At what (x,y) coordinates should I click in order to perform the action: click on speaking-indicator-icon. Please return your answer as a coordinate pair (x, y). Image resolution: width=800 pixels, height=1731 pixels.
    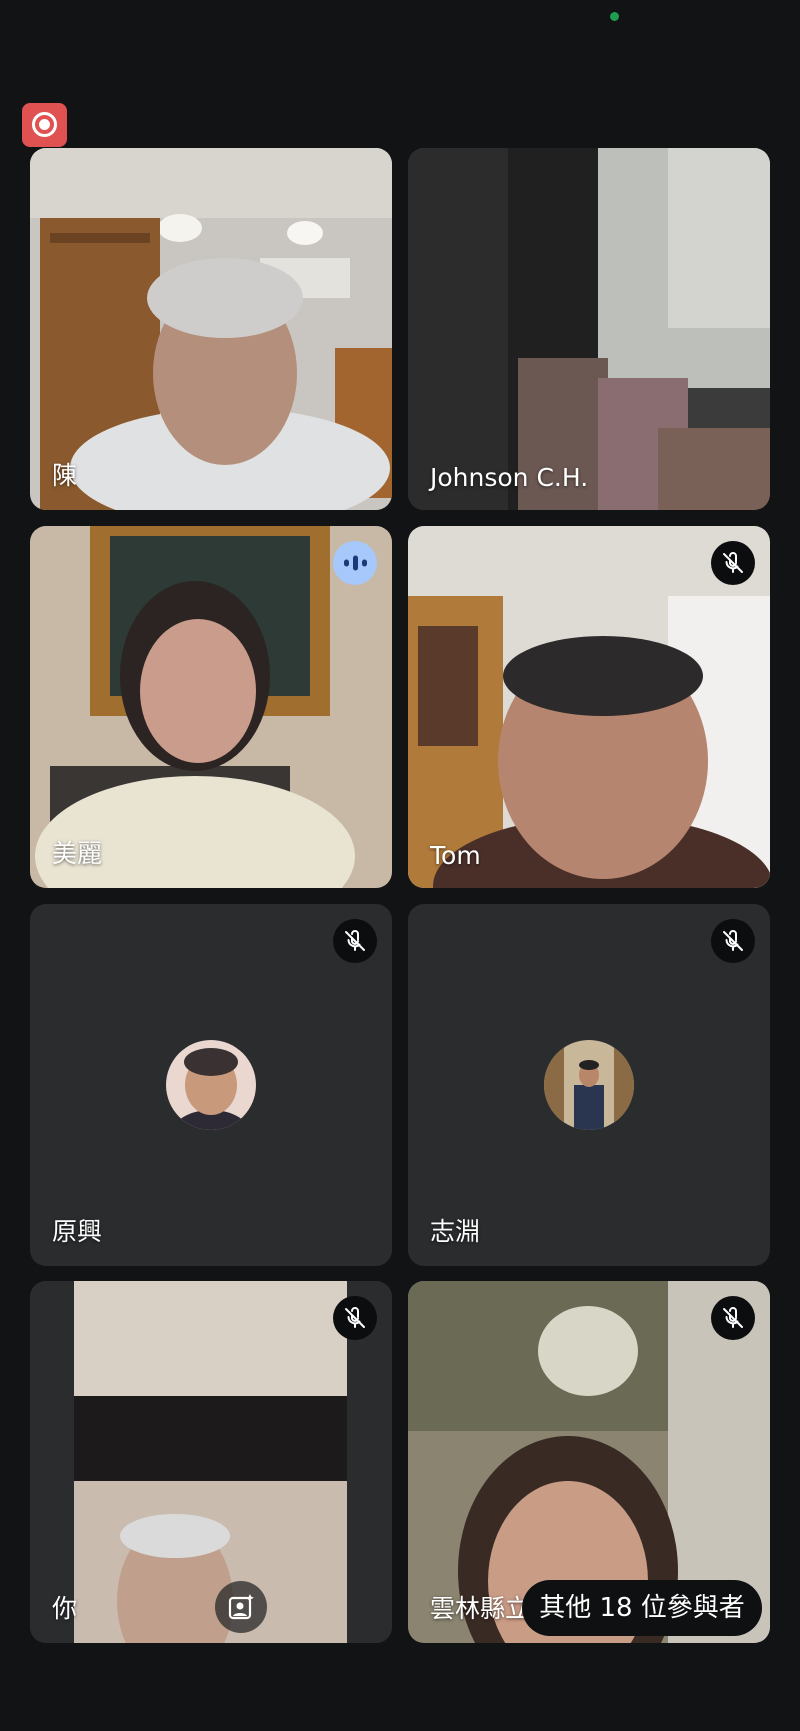
    Looking at the image, I should click on (355, 563).